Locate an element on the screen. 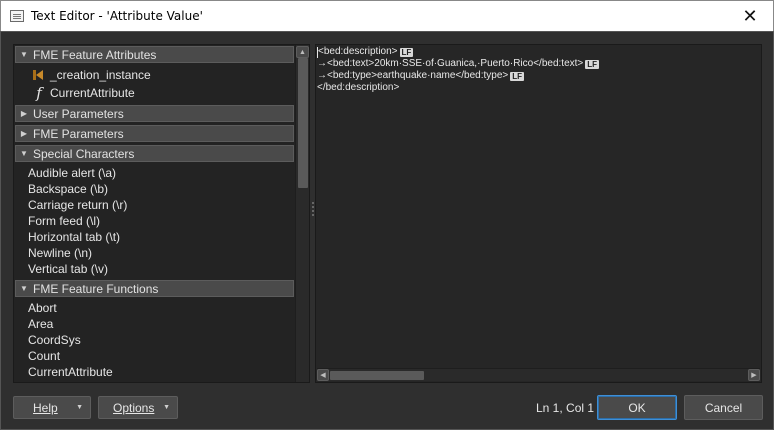 The width and height of the screenshot is (774, 430). list-item-horizontal-tab: Horizontal tab (\t) is located at coordinates (154, 237).